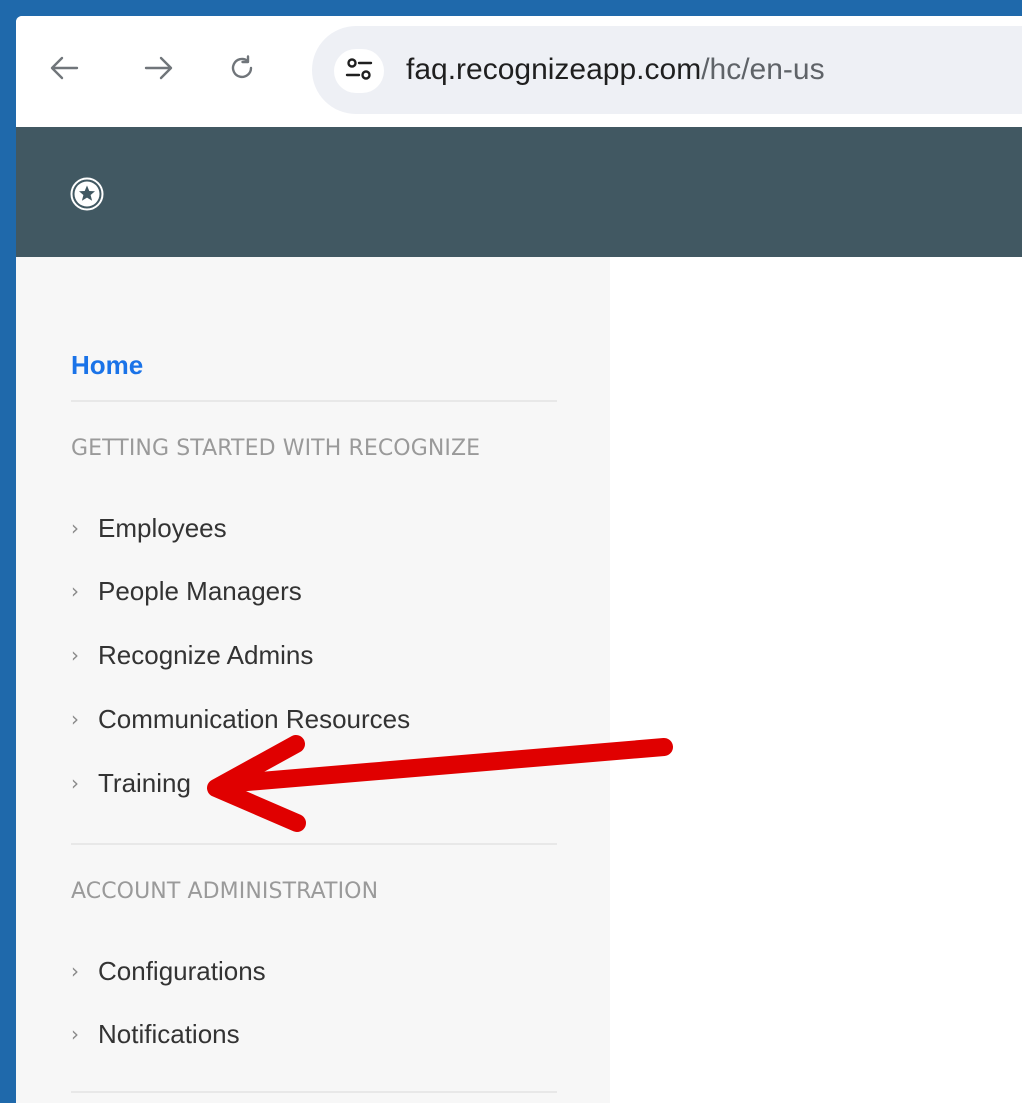 The width and height of the screenshot is (1022, 1103). I want to click on reload-icon, so click(242, 68).